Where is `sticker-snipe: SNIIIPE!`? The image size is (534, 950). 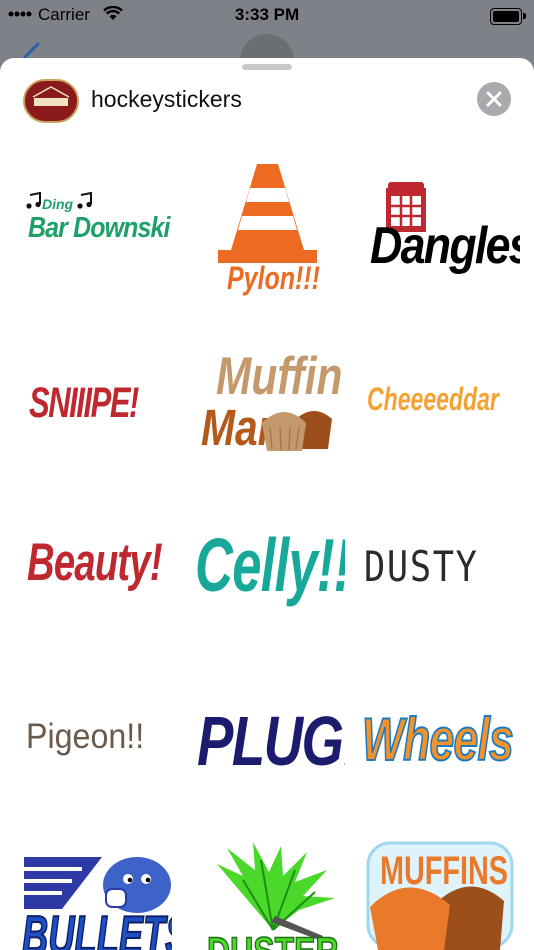 sticker-snipe: SNIIIPE! is located at coordinates (100, 406).